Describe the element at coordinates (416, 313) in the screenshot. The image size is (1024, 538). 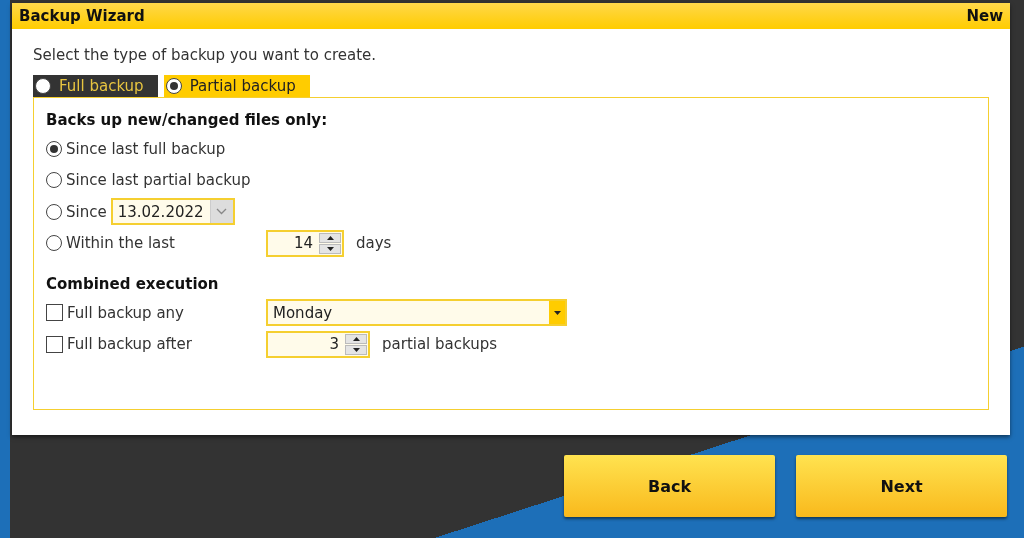
I see `weekday-dropdown: Monday` at that location.